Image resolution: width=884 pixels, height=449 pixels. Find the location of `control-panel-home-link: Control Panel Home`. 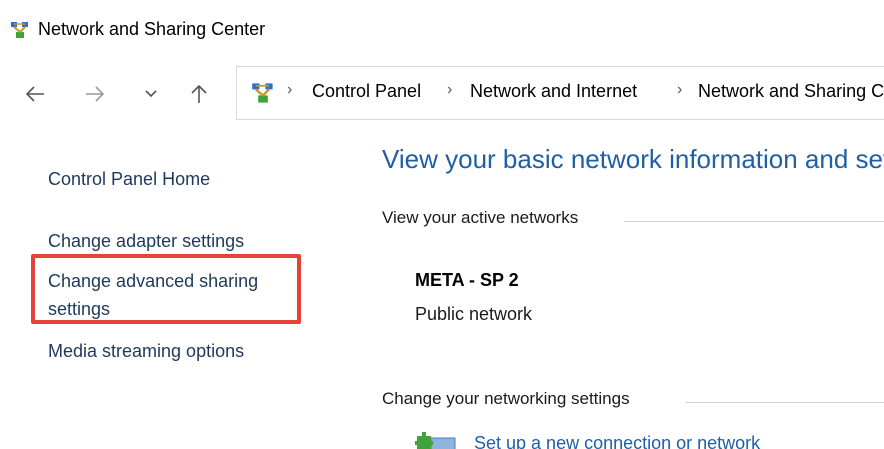

control-panel-home-link: Control Panel Home is located at coordinates (129, 179).